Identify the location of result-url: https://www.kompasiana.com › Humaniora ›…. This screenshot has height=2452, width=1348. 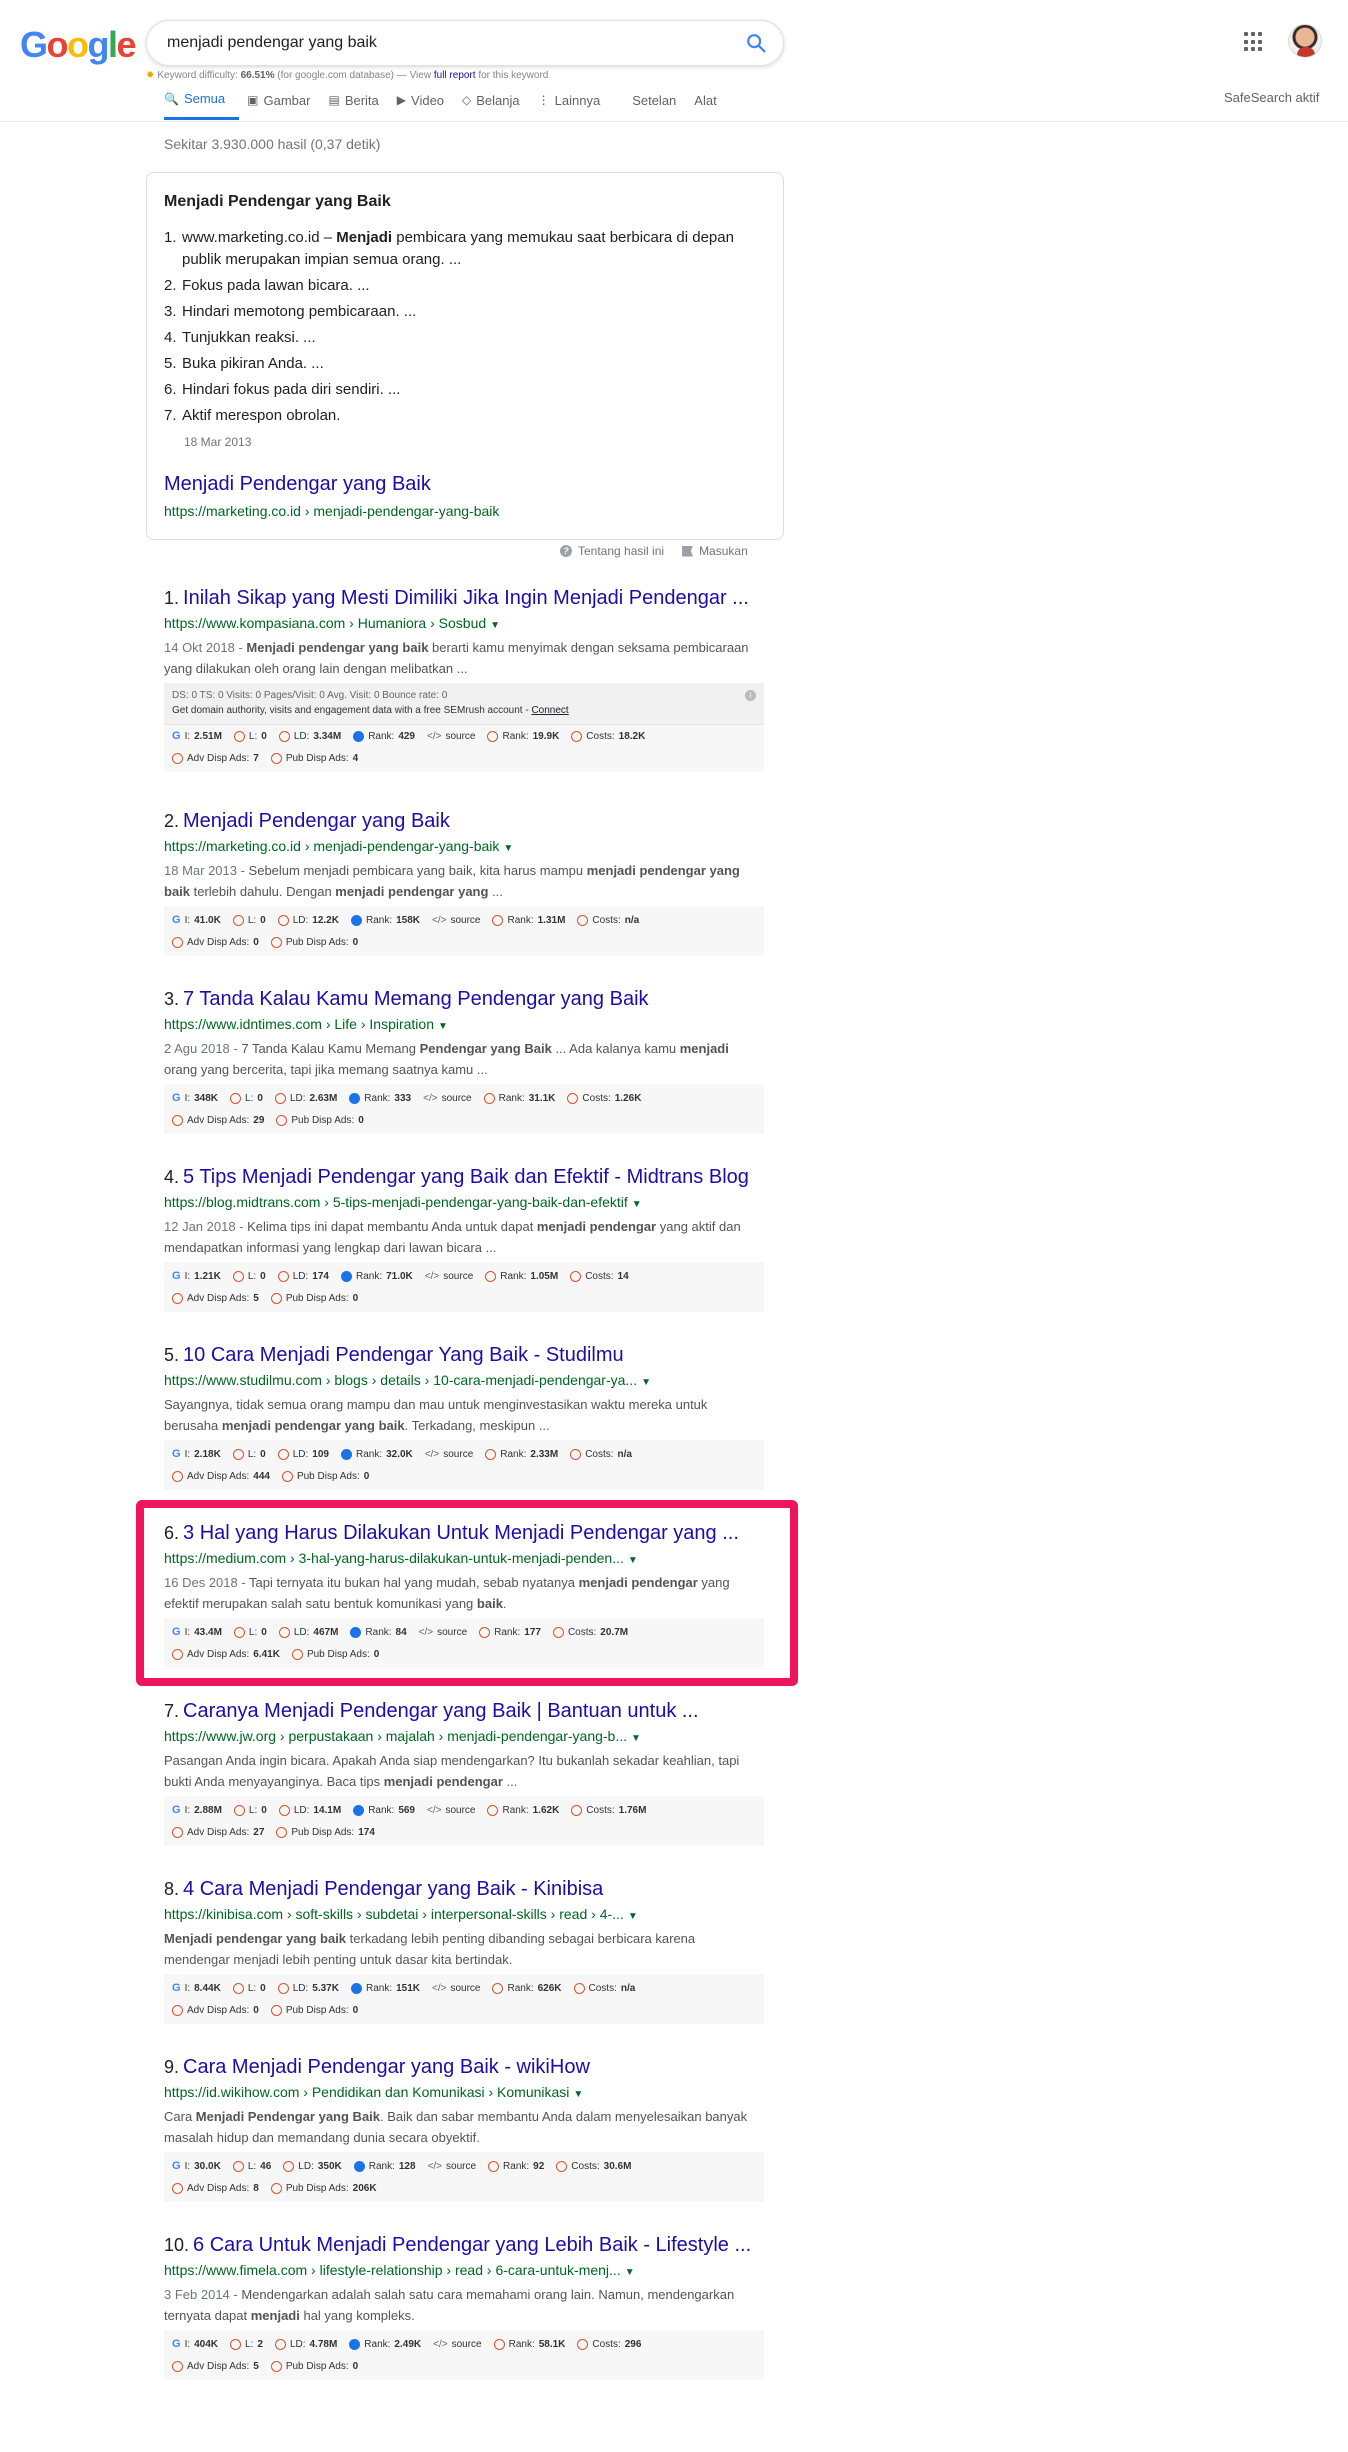
(464, 624).